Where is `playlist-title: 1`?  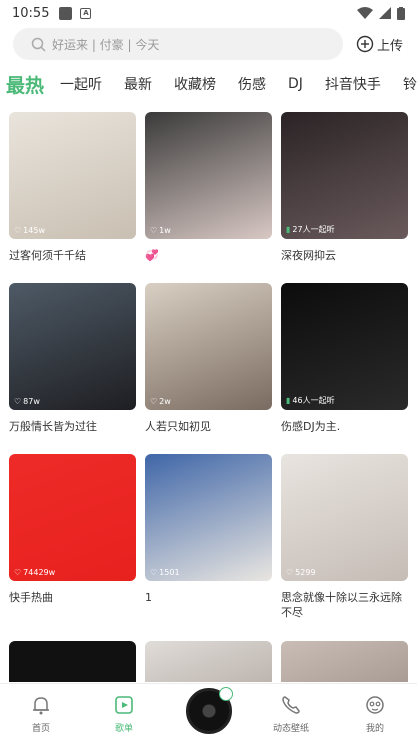
playlist-title: 1 is located at coordinates (148, 597).